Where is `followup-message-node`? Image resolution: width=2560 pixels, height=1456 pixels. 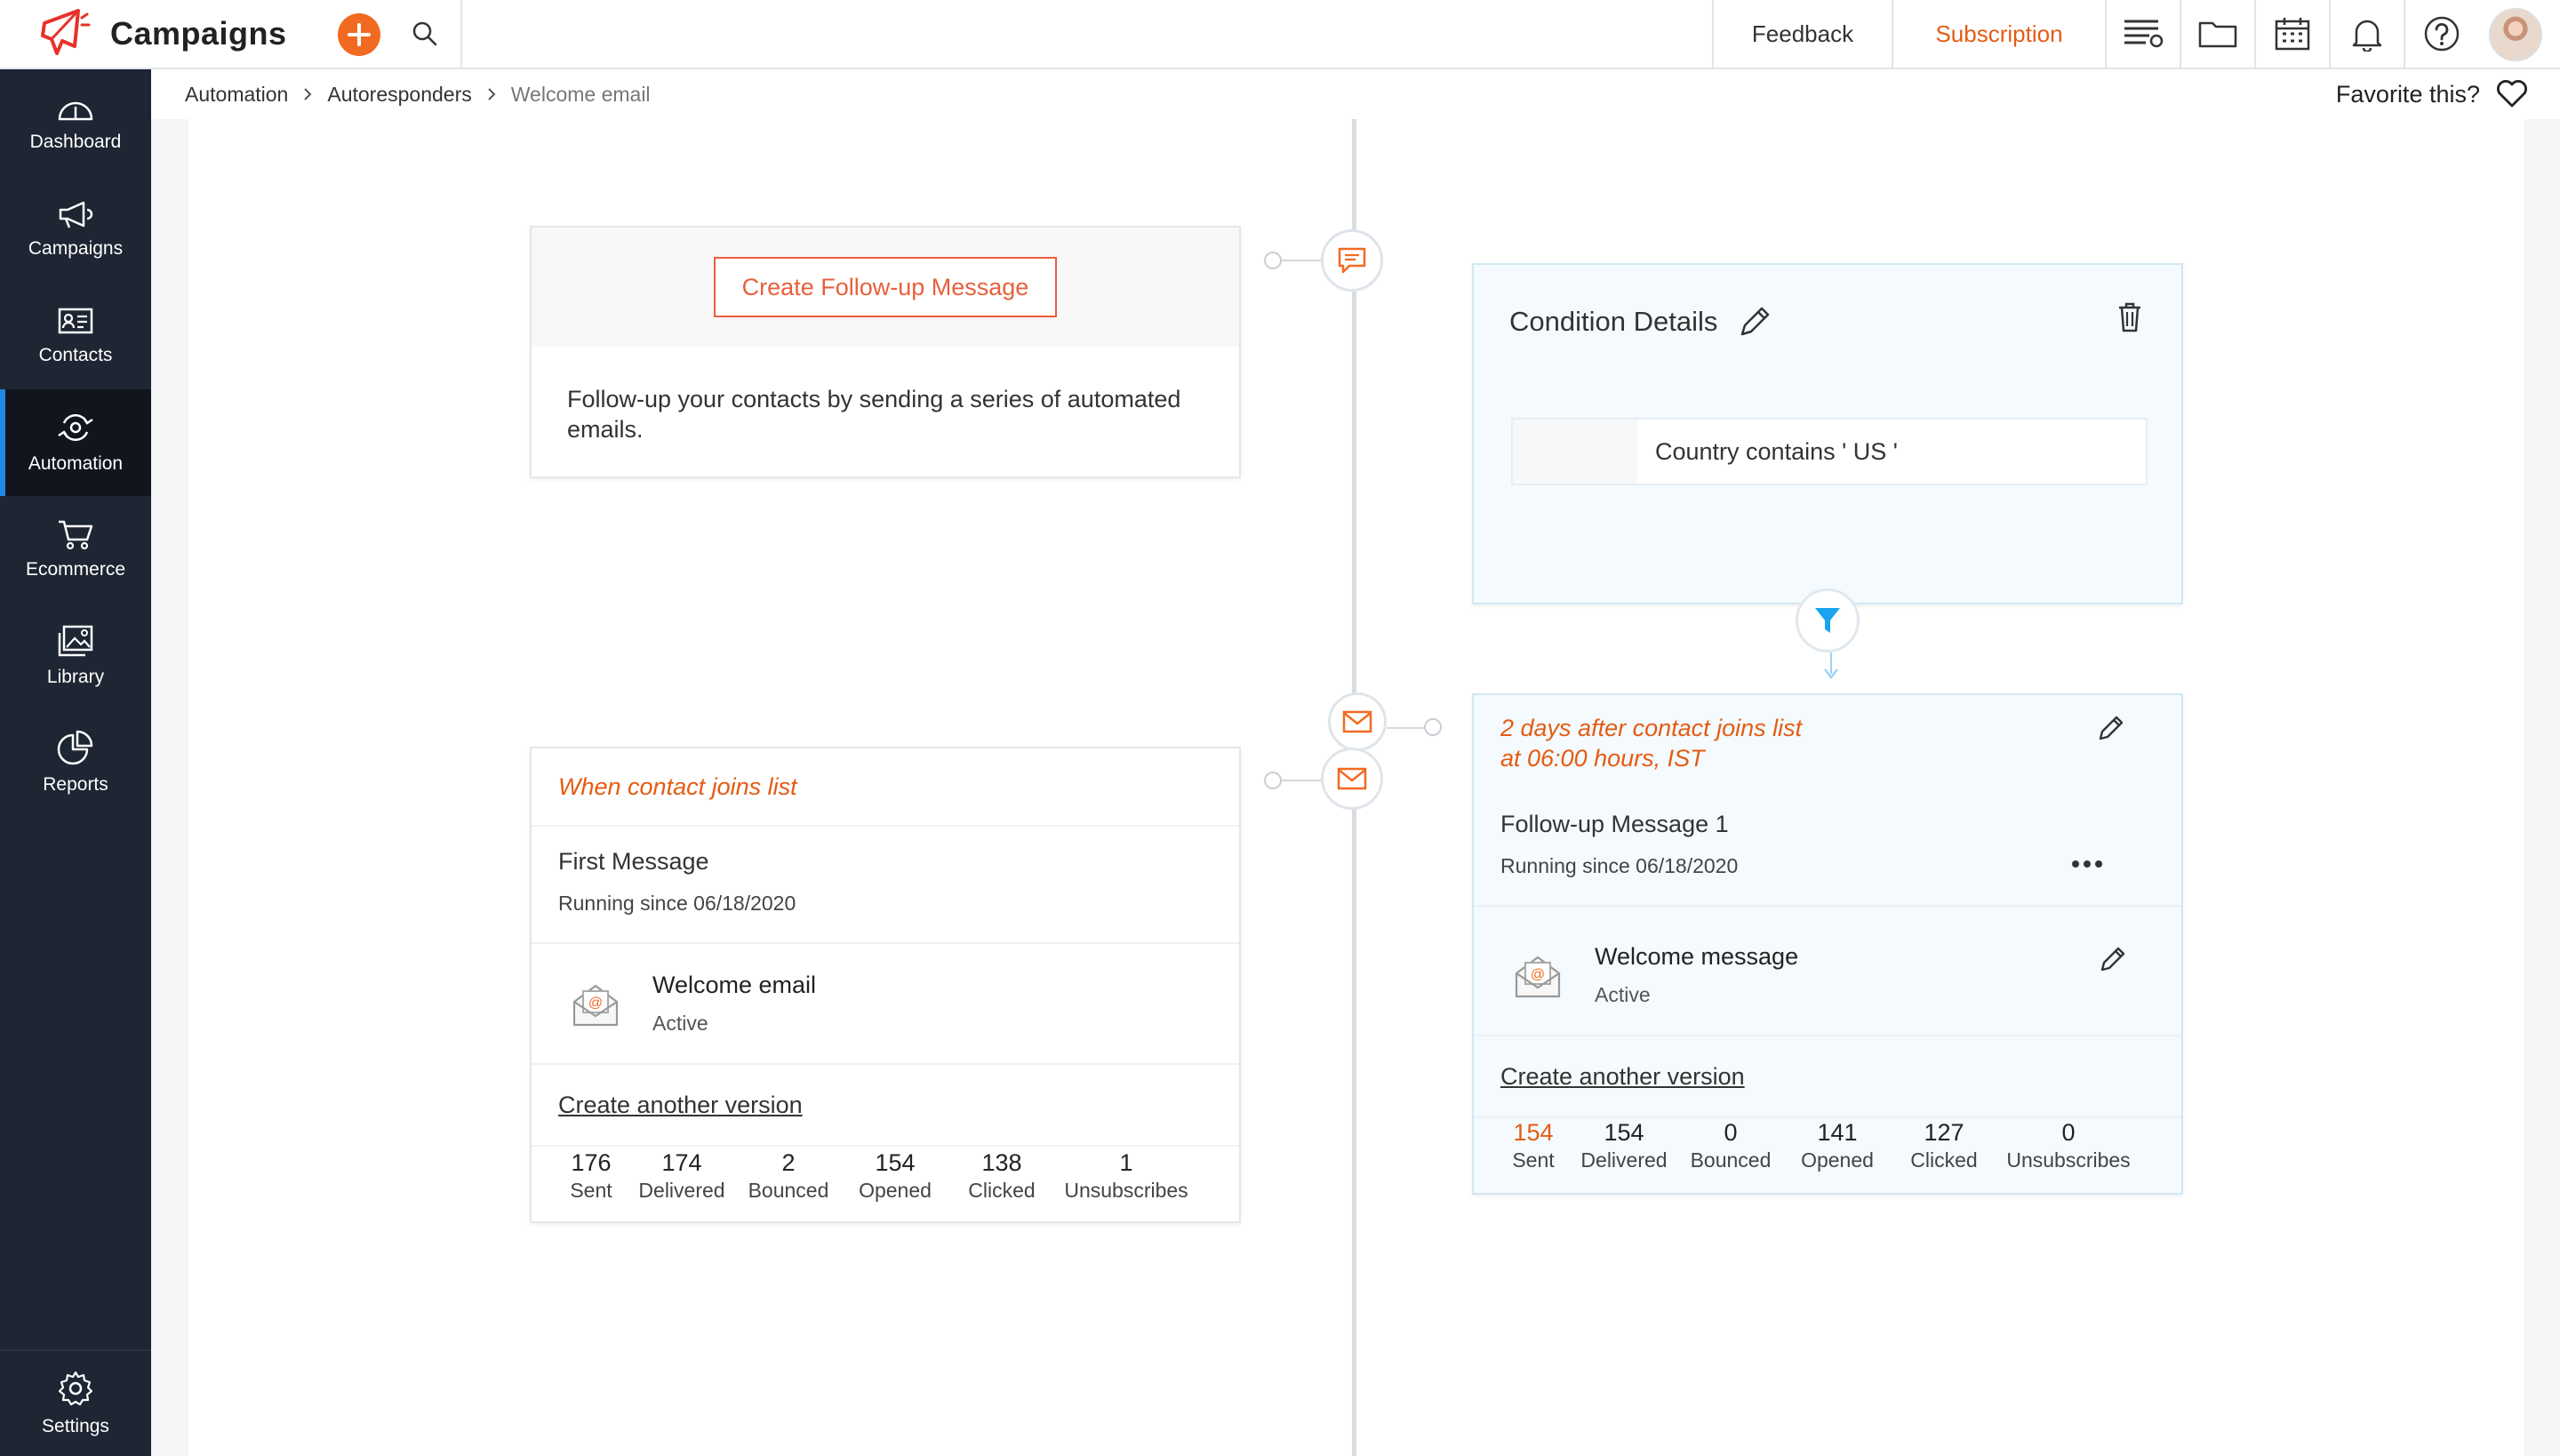 followup-message-node is located at coordinates (1357, 721).